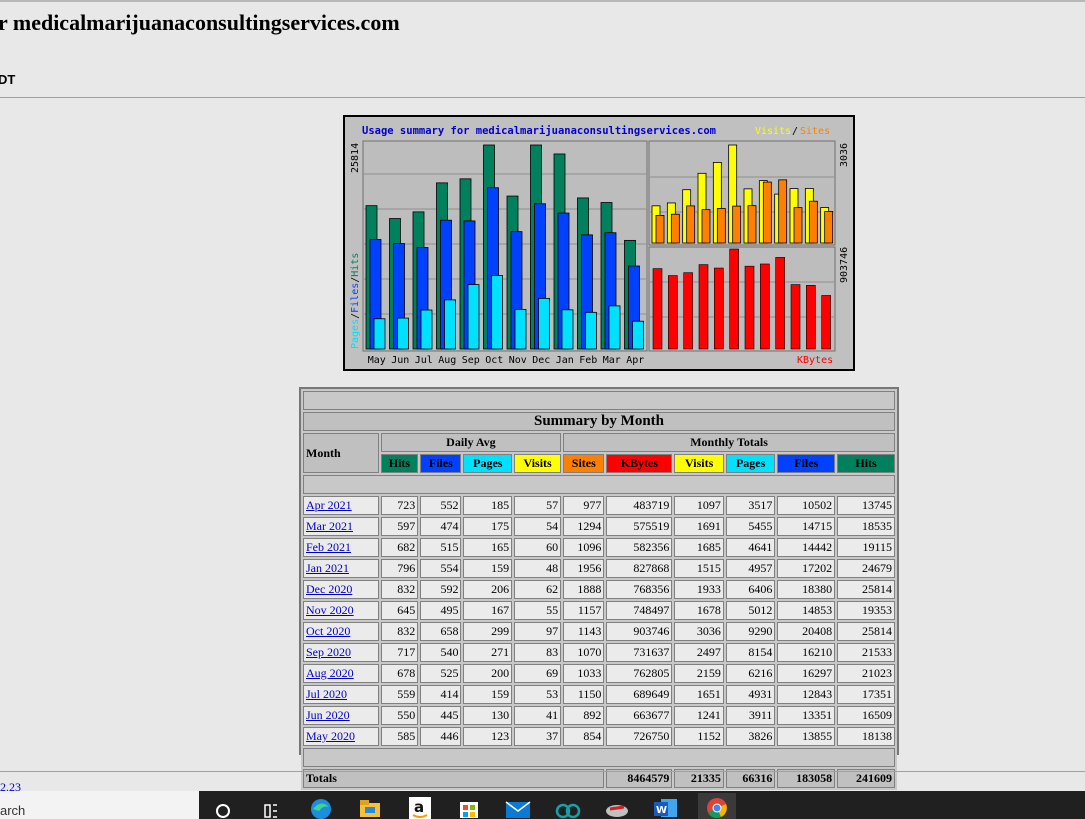  What do you see at coordinates (688, 311) in the screenshot?
I see `bar-kbytes-jul` at bounding box center [688, 311].